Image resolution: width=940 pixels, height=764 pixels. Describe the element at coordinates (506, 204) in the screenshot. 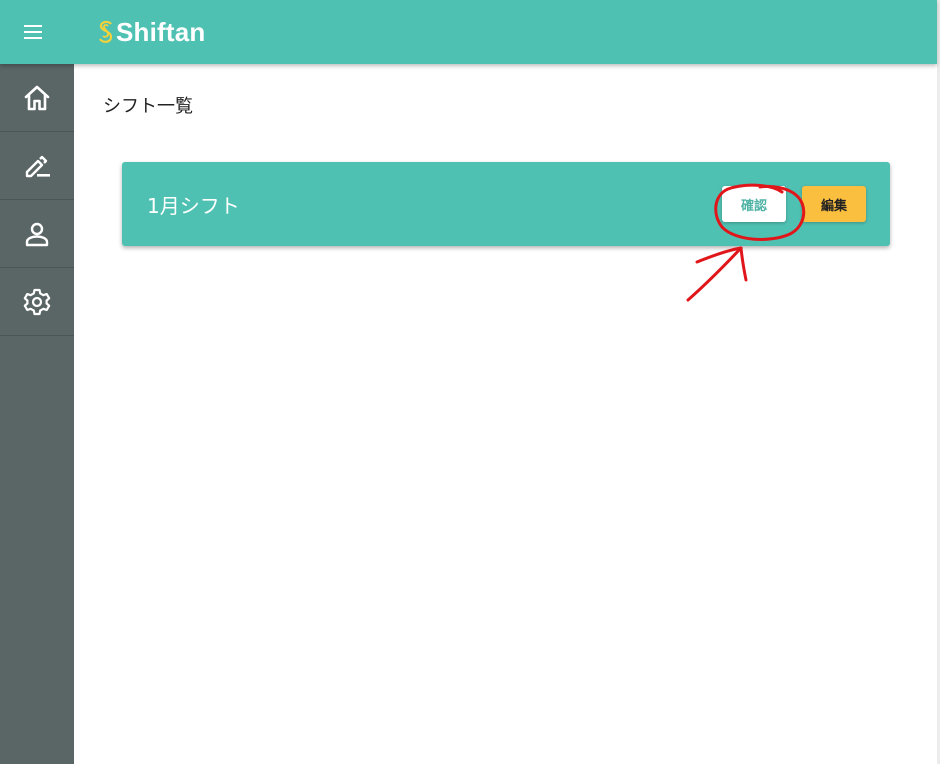

I see `shift-card: 1月シフト 確認 編集` at that location.